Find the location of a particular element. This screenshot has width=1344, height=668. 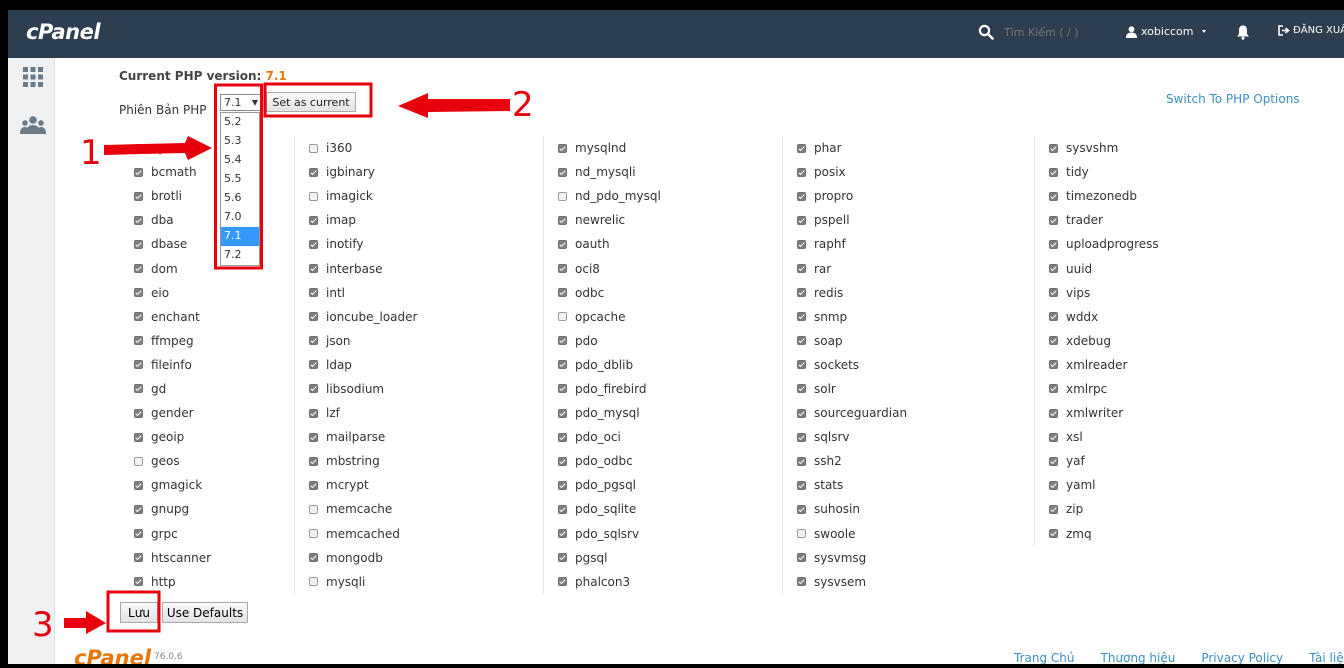

extension-pdo-sqlsrv: pdo_sqlsrv is located at coordinates (661, 534).